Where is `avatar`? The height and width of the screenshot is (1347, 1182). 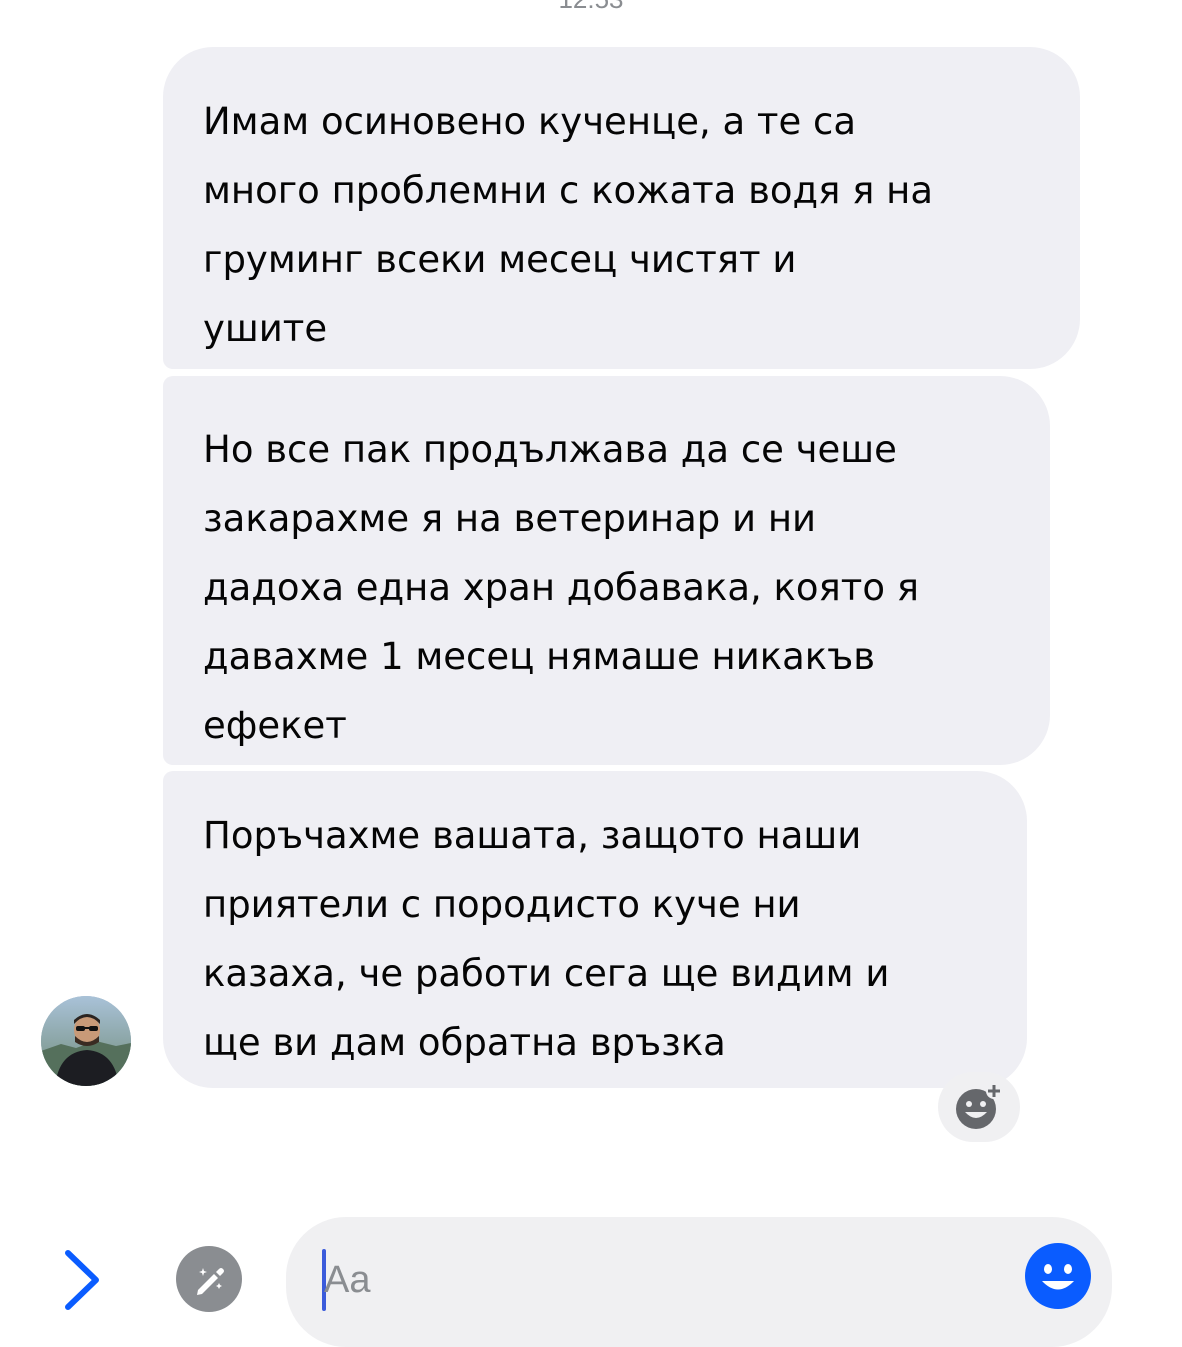 avatar is located at coordinates (86, 1041).